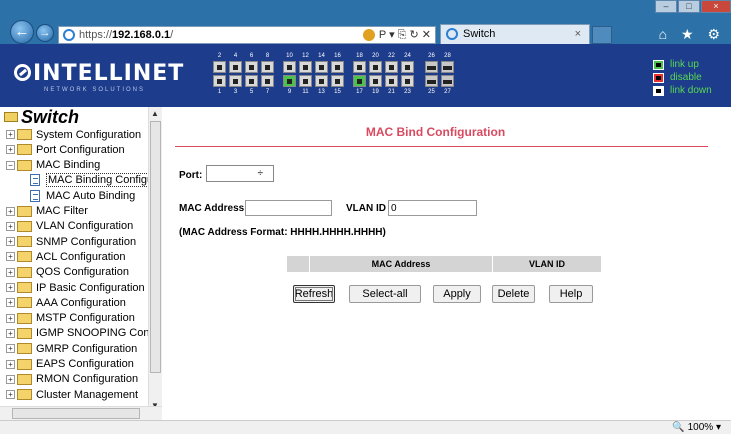  I want to click on sidebar-item: + Port Configuration, so click(65, 149).